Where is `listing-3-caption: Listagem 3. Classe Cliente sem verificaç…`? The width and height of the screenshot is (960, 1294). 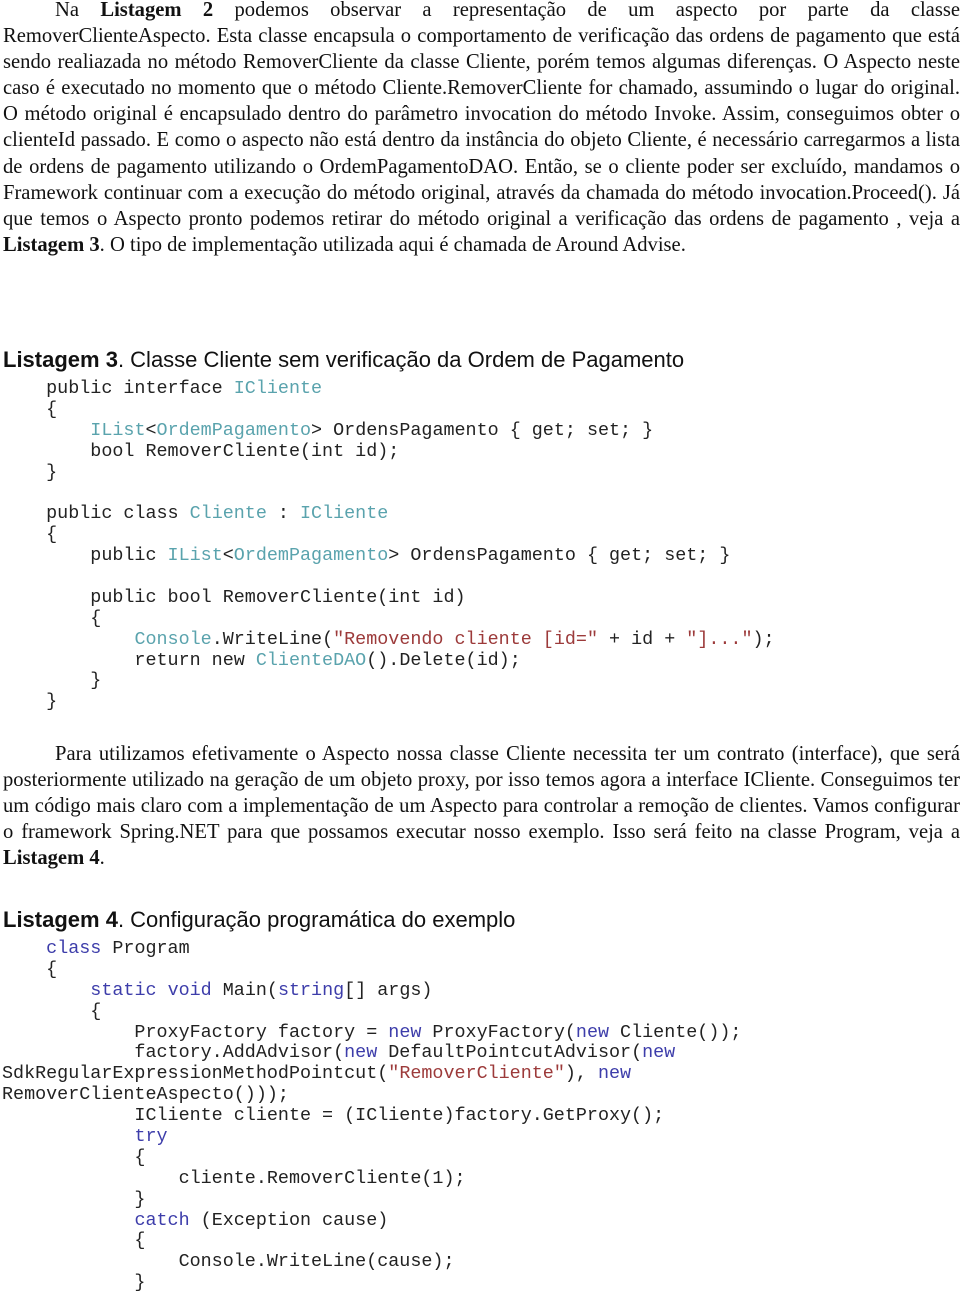
listing-3-caption: Listagem 3. Classe Cliente sem verificaç… is located at coordinates (343, 360).